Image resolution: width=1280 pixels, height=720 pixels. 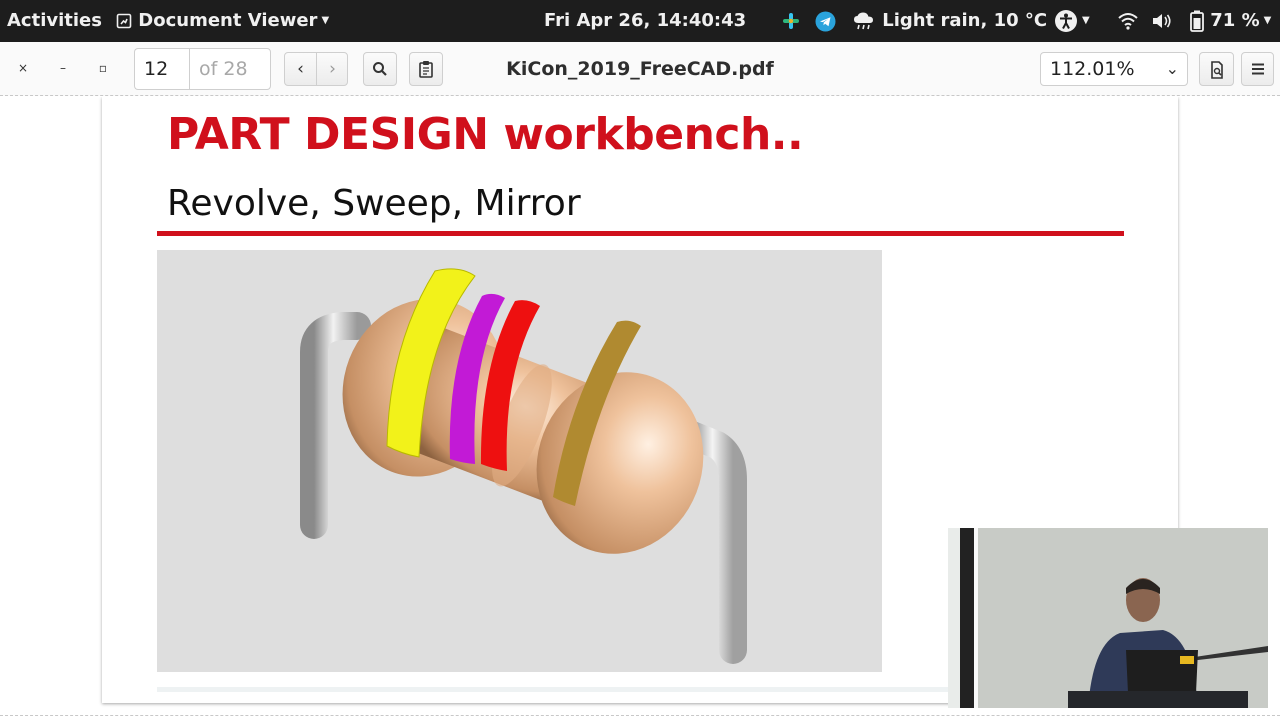 I want to click on document-icon, so click(x=1216, y=70).